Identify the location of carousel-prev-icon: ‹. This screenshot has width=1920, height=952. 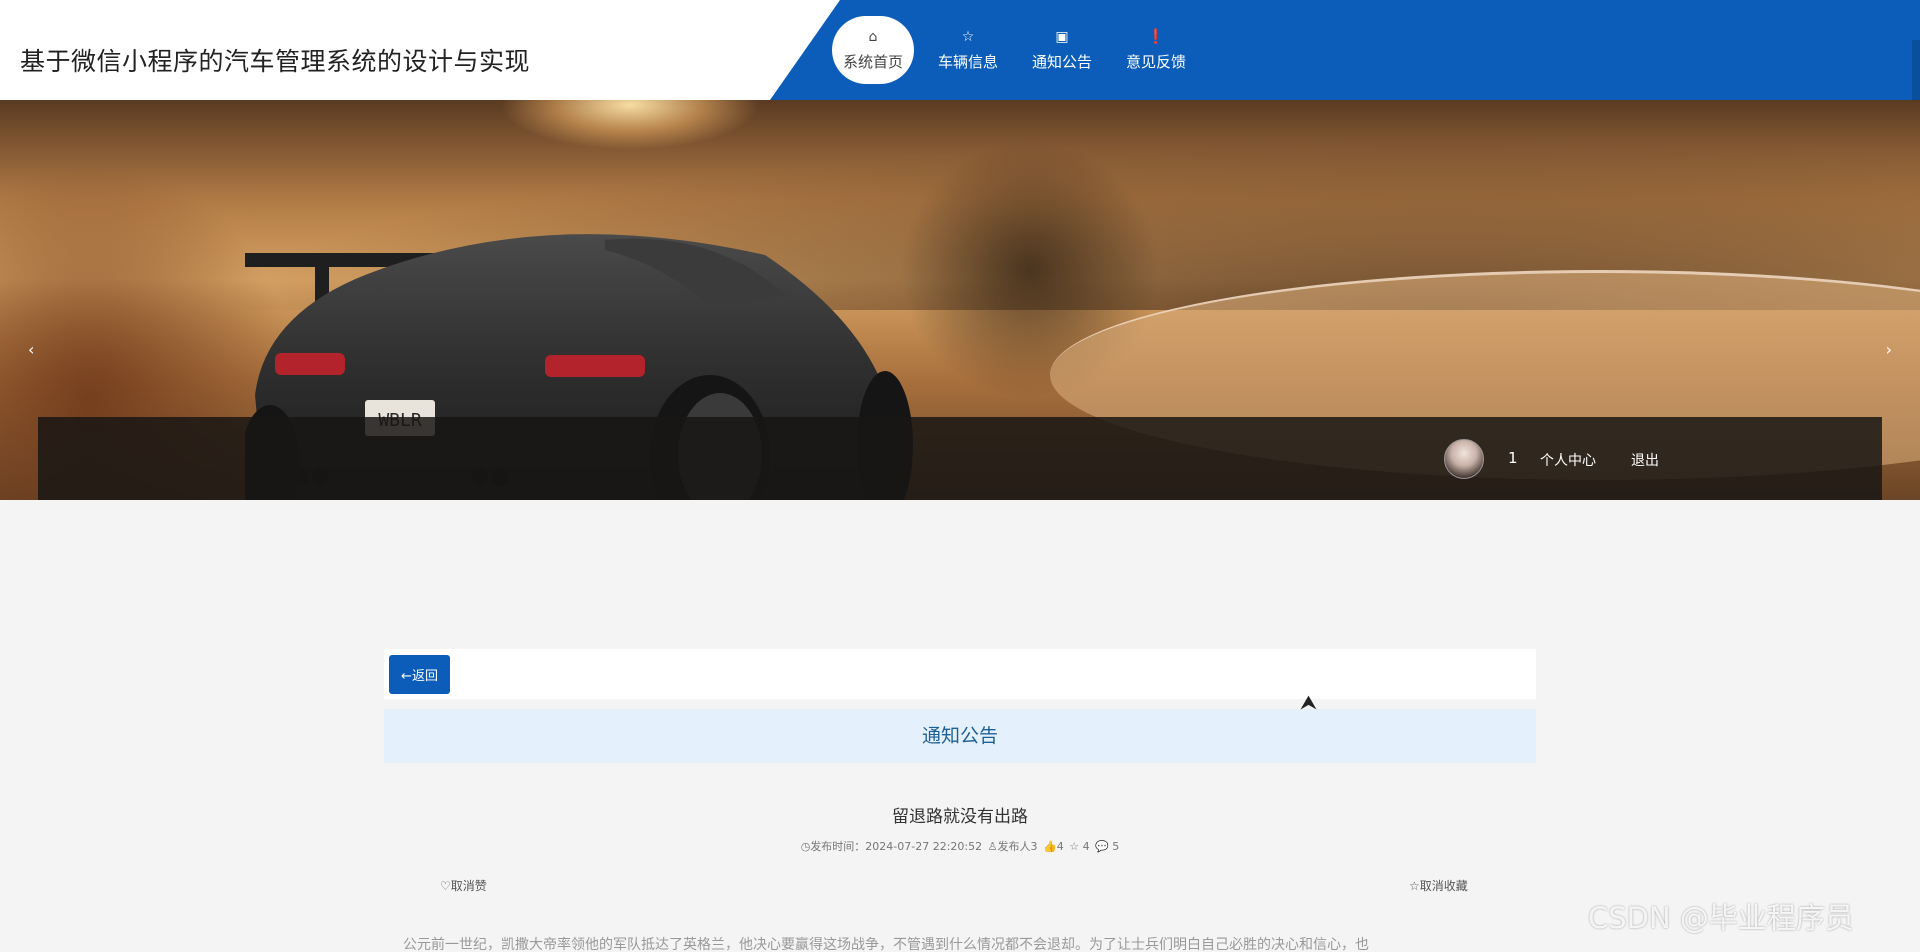
(31, 349).